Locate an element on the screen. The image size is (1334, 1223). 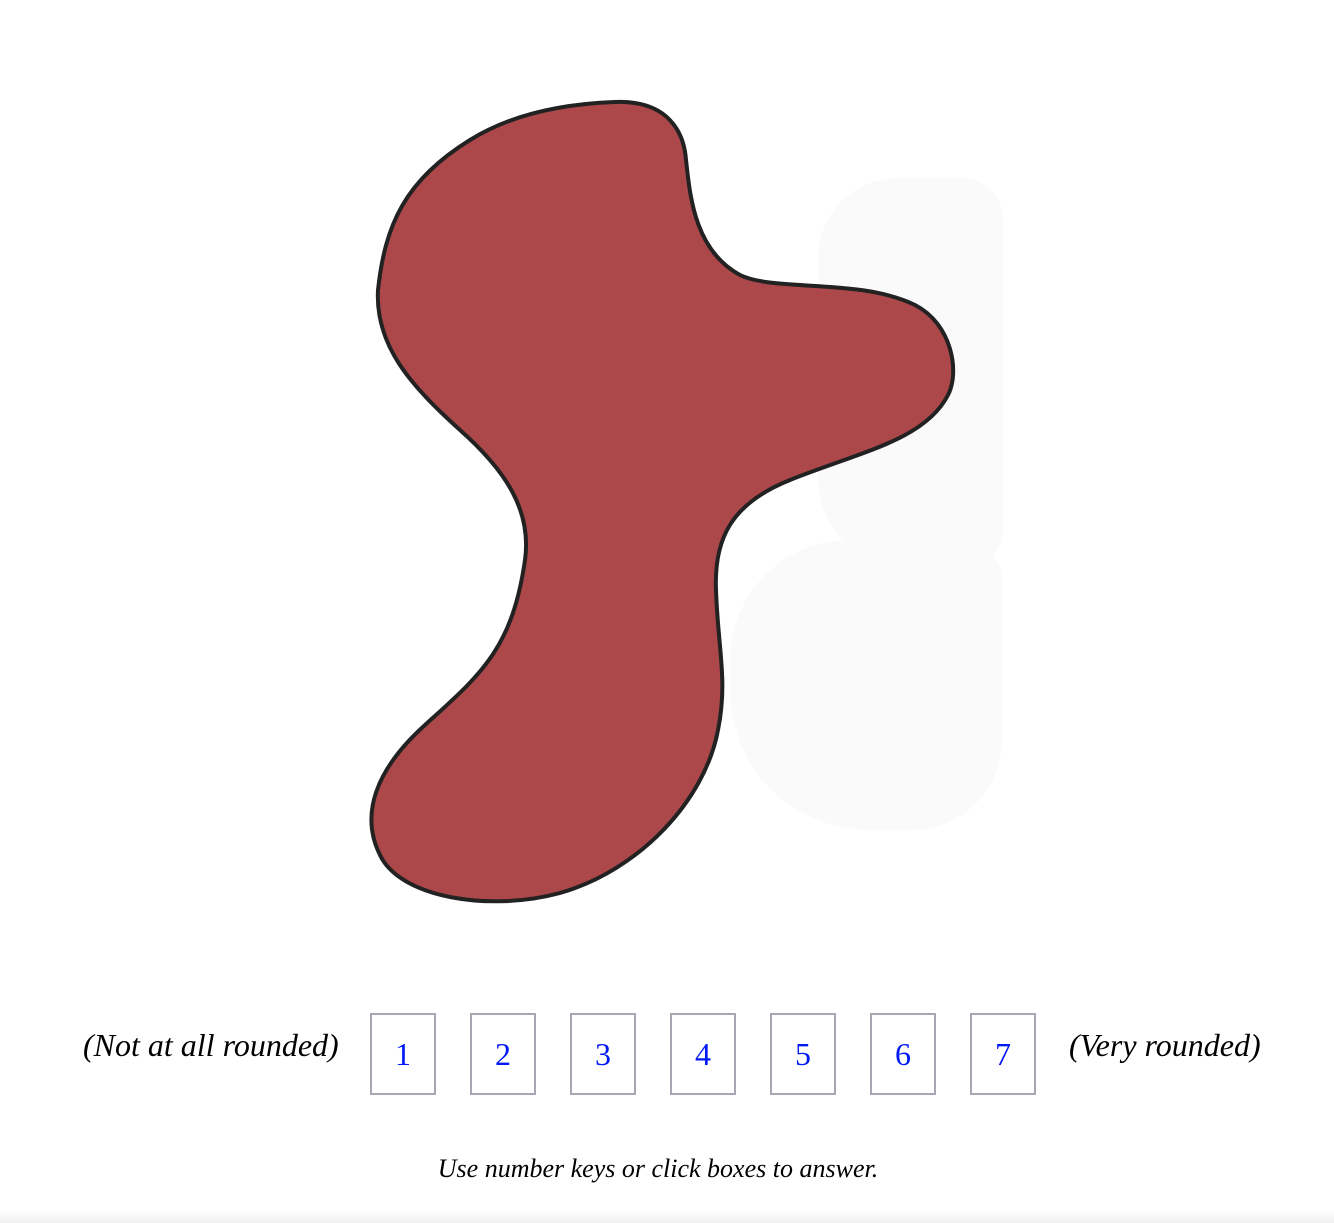
left-anchor-label: (Not at all rounded) is located at coordinates (211, 1045).